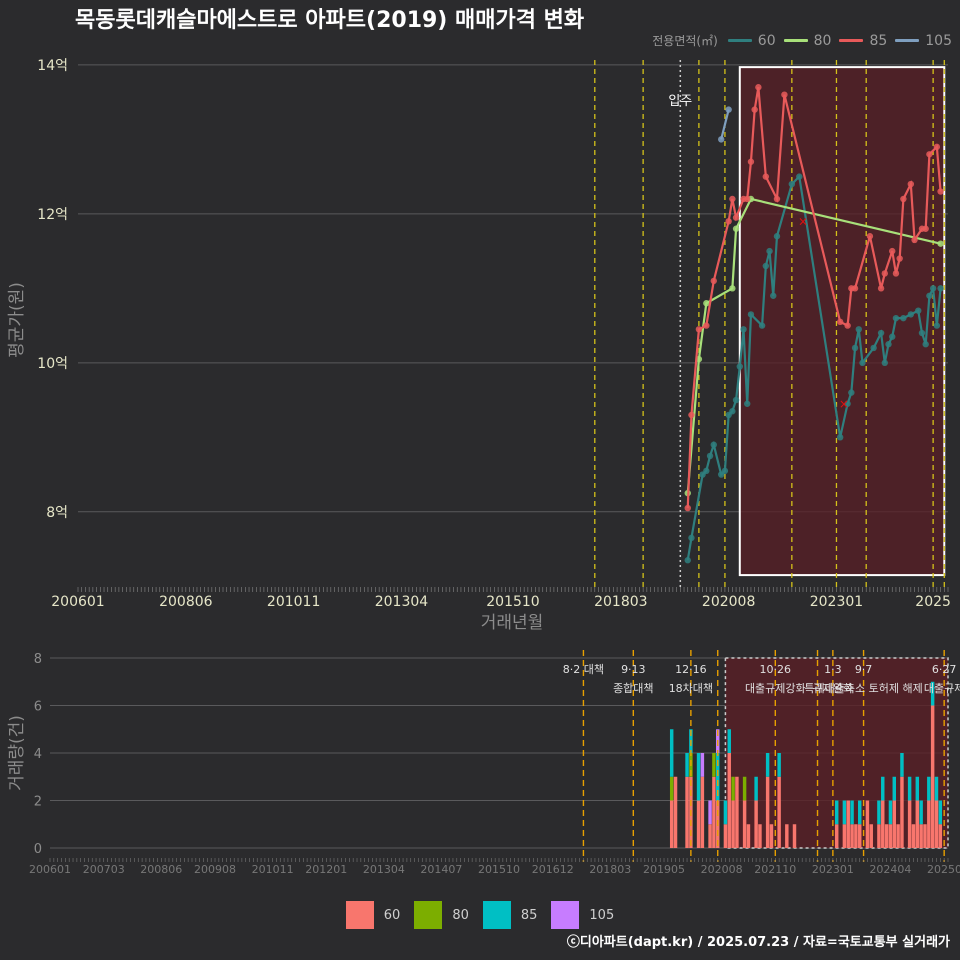  What do you see at coordinates (480, 915) in the screenshot?
I see `legend-bottom: 60 80 85 105` at bounding box center [480, 915].